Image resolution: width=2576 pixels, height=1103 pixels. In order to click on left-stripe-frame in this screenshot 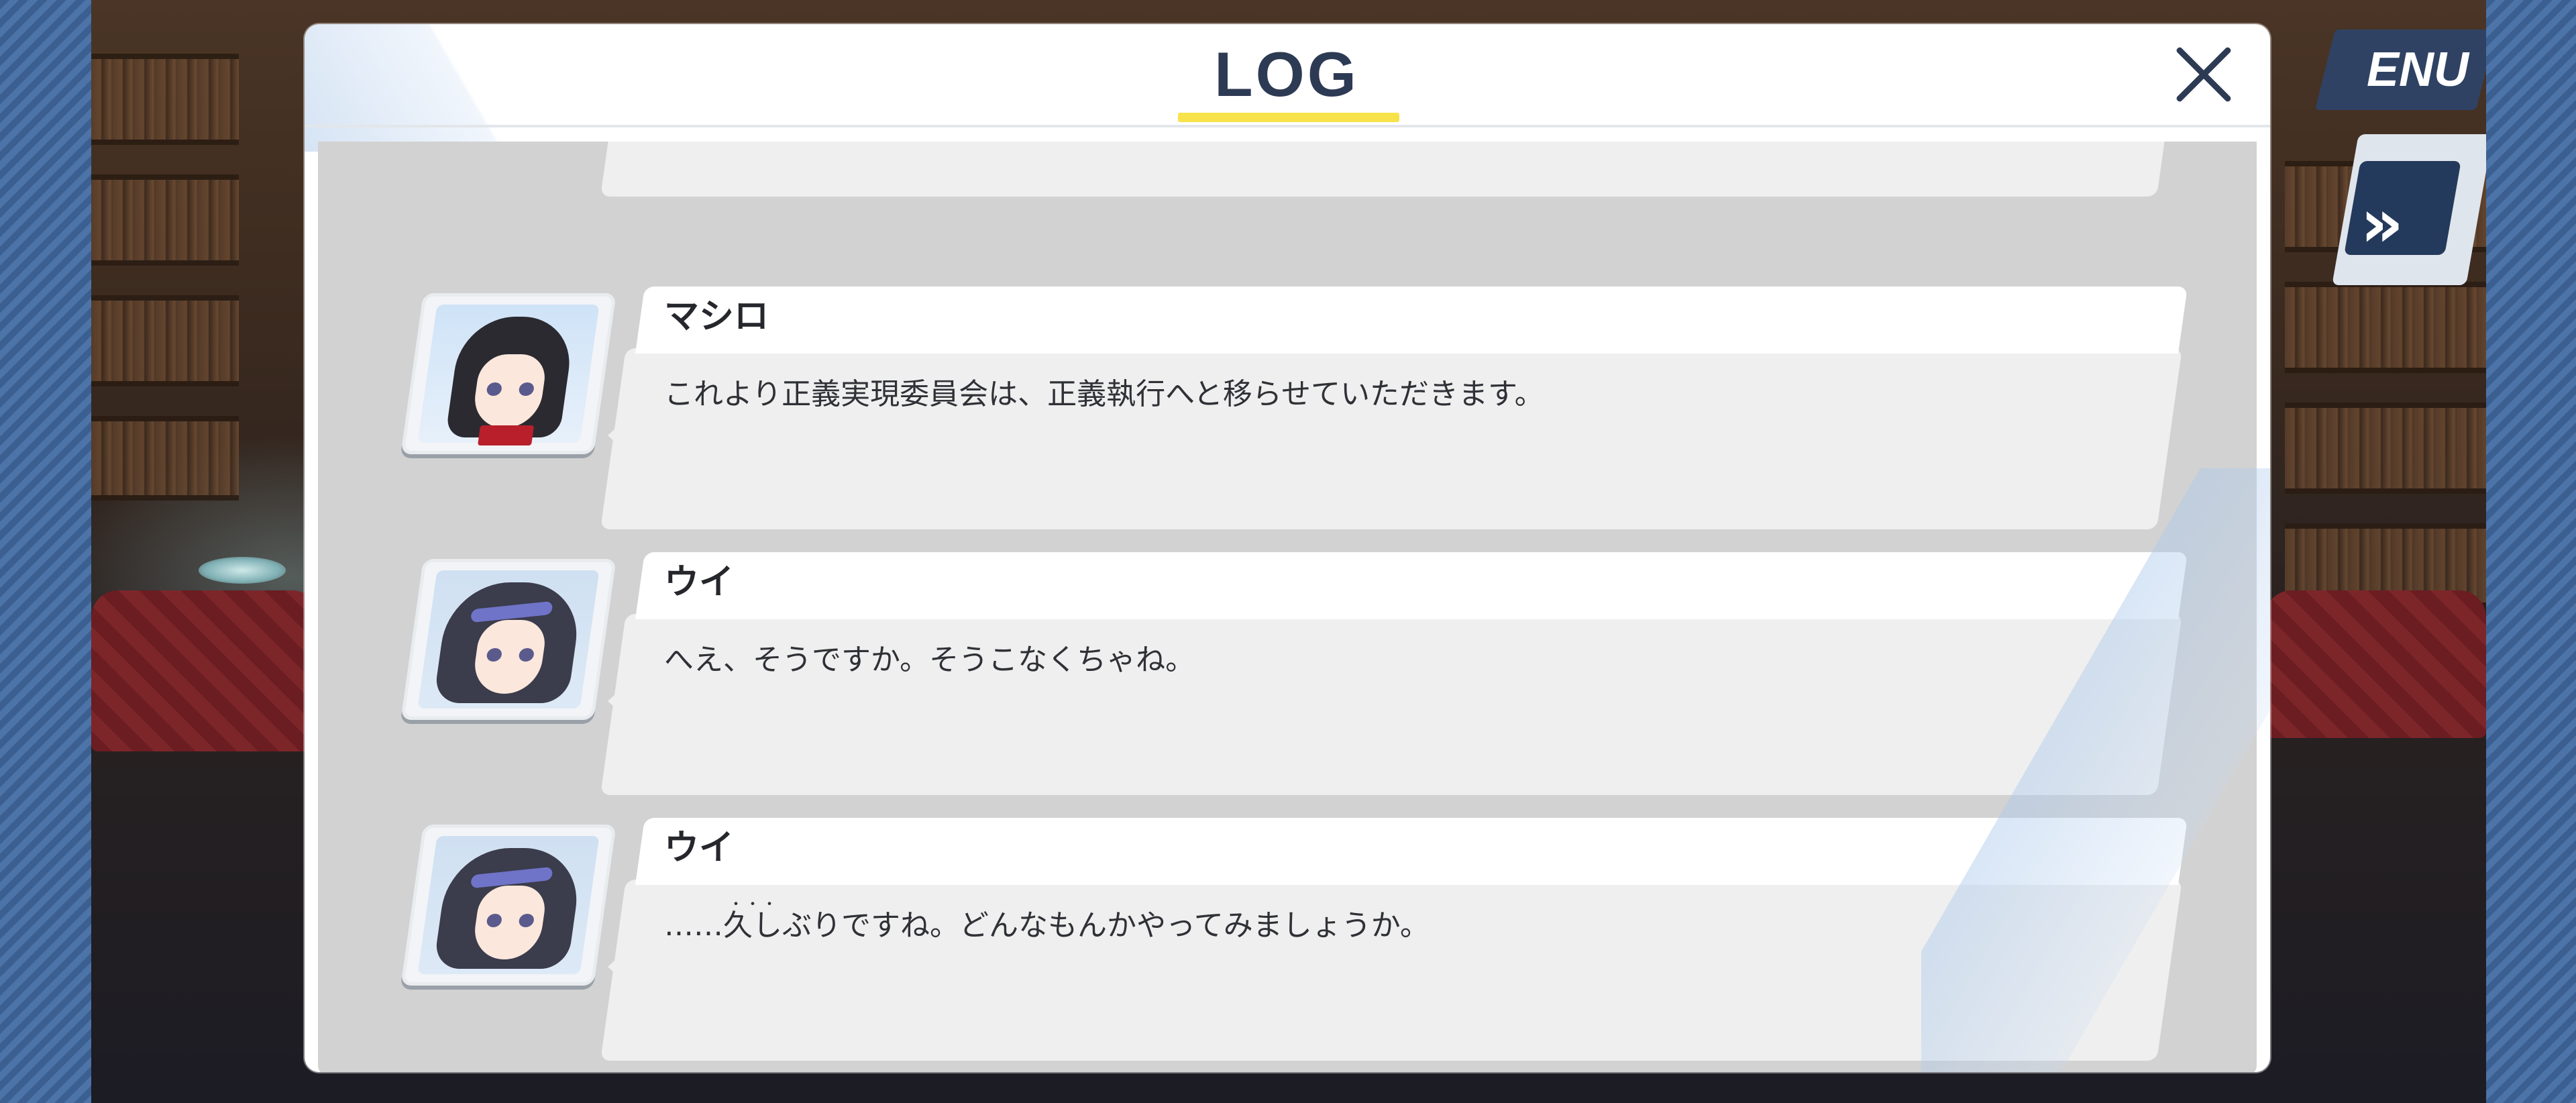, I will do `click(45, 551)`.